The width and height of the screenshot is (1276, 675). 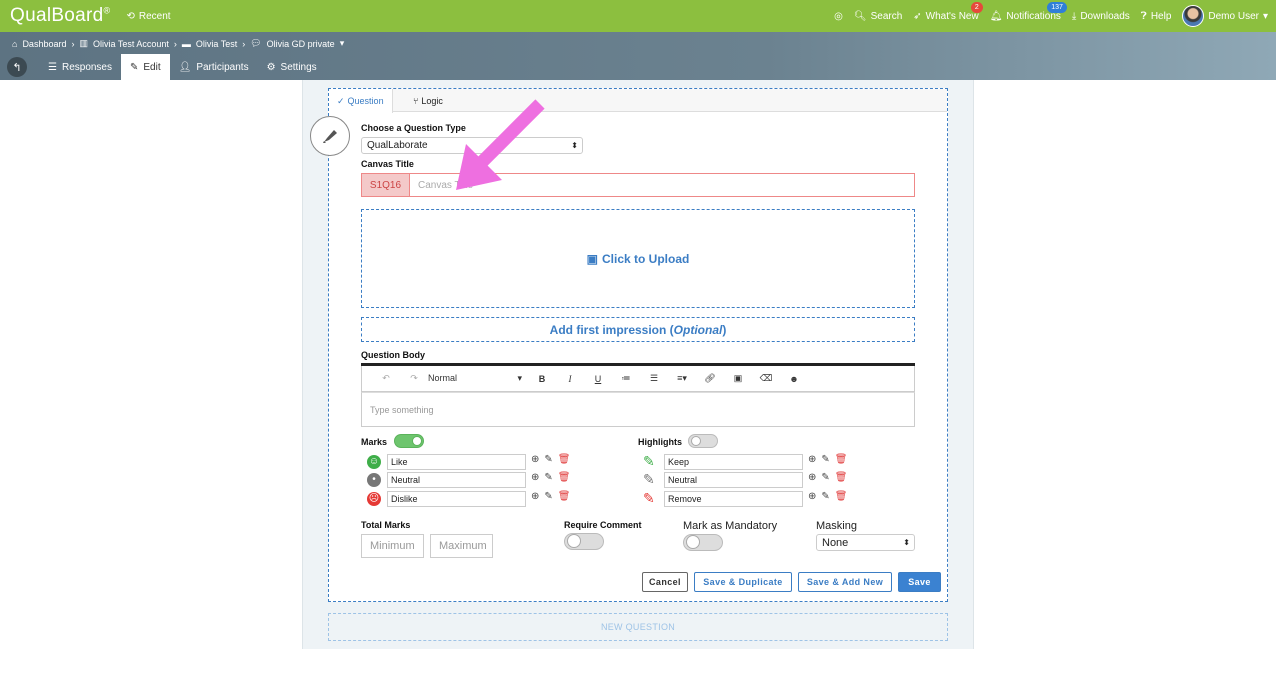 What do you see at coordinates (17, 67) in the screenshot?
I see `back-icon: ↰` at bounding box center [17, 67].